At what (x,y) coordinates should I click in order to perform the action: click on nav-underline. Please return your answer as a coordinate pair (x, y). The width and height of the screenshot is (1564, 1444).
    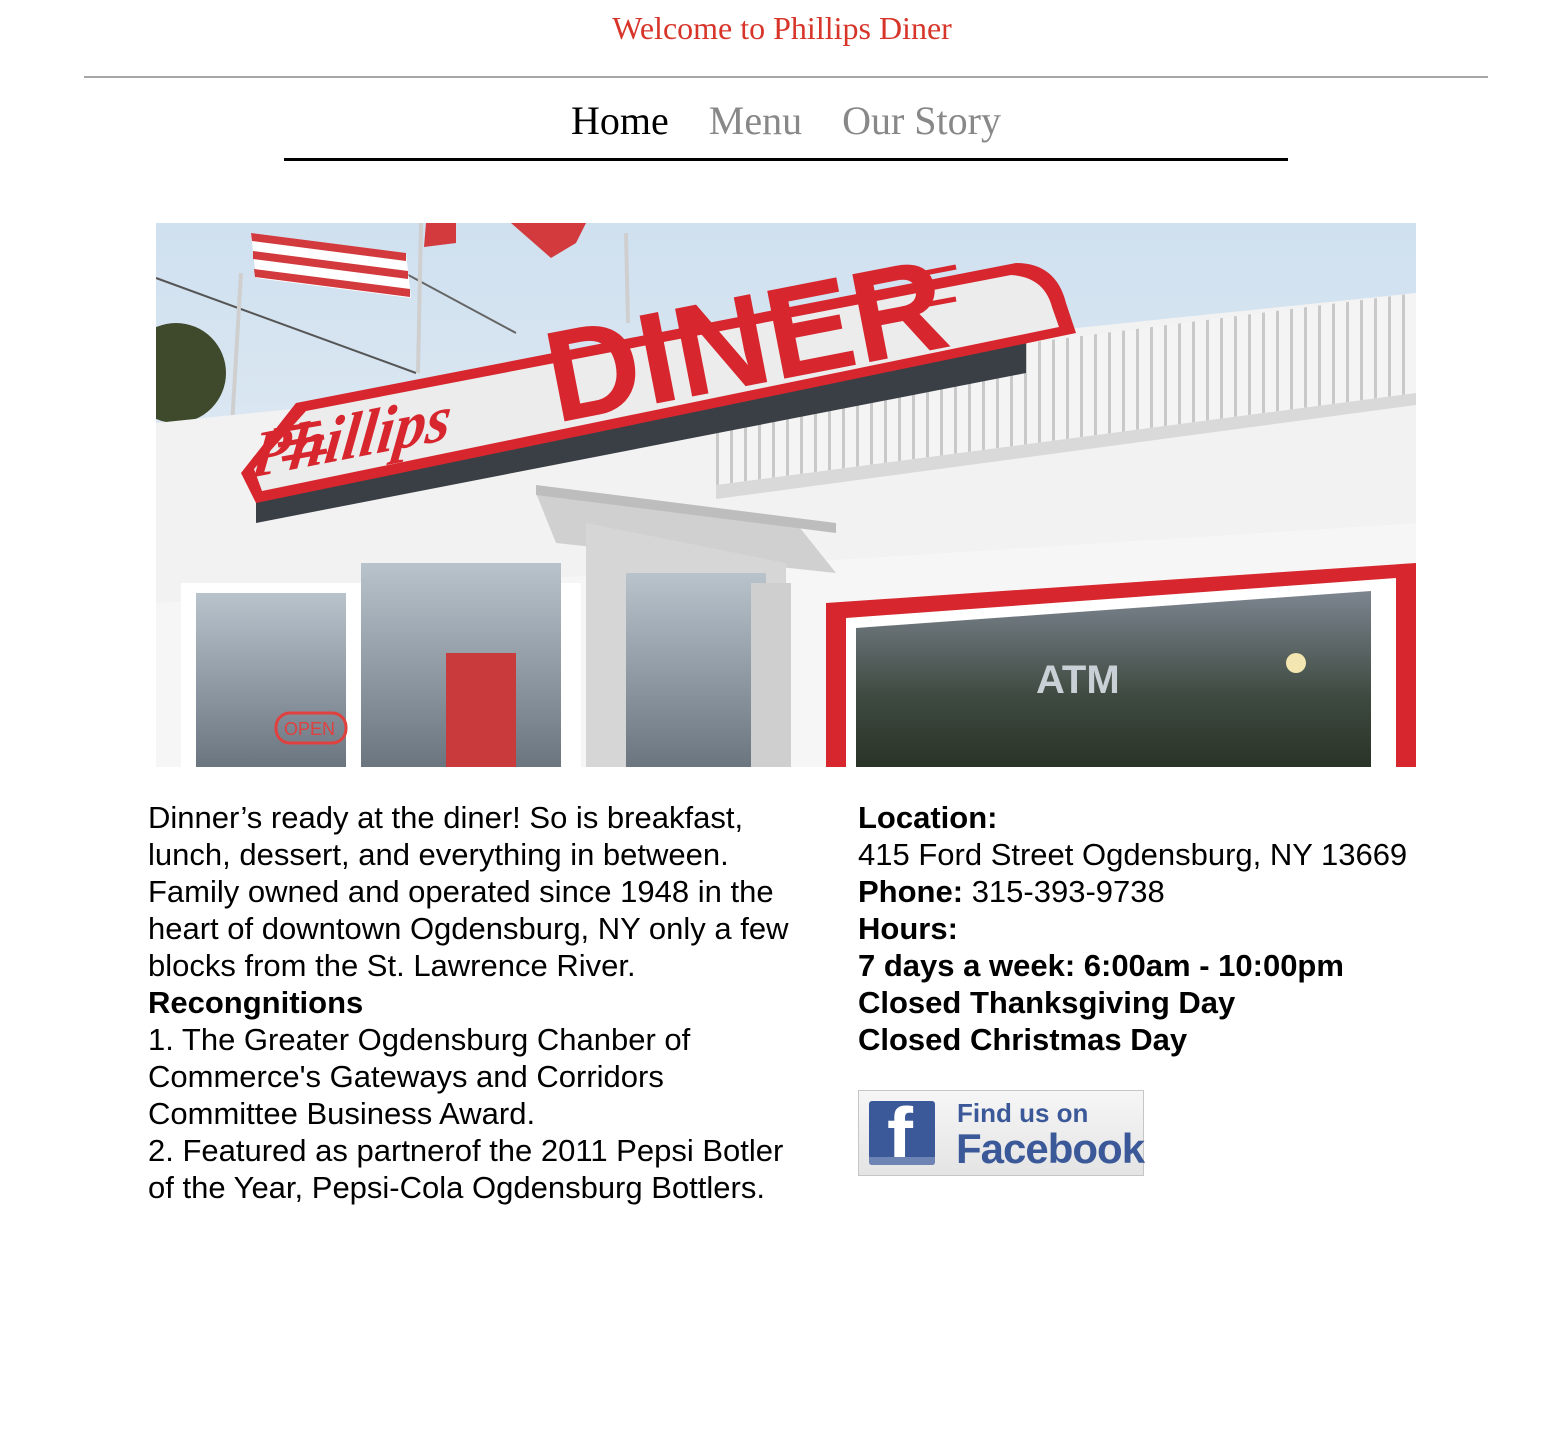
    Looking at the image, I should click on (786, 159).